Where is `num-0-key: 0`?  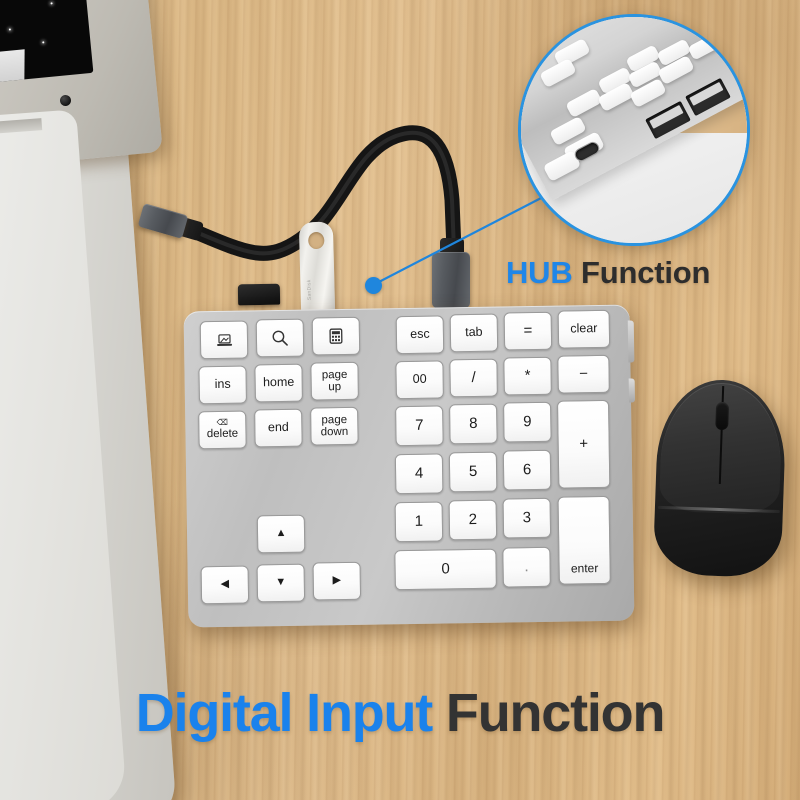 num-0-key: 0 is located at coordinates (445, 569).